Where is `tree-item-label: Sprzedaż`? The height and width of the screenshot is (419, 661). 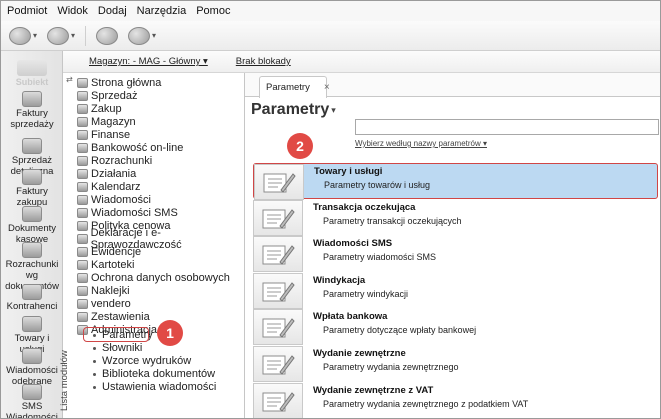 tree-item-label: Sprzedaż is located at coordinates (114, 96).